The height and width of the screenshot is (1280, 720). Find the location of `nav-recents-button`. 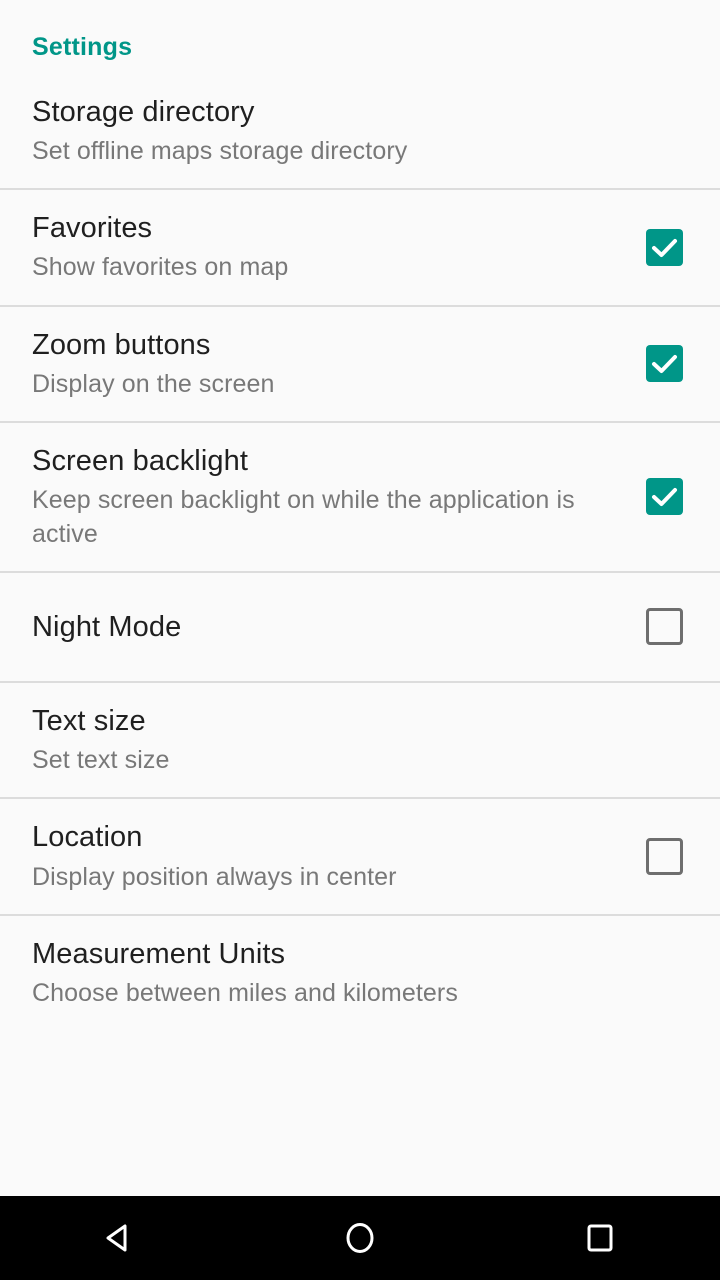

nav-recents-button is located at coordinates (600, 1238).